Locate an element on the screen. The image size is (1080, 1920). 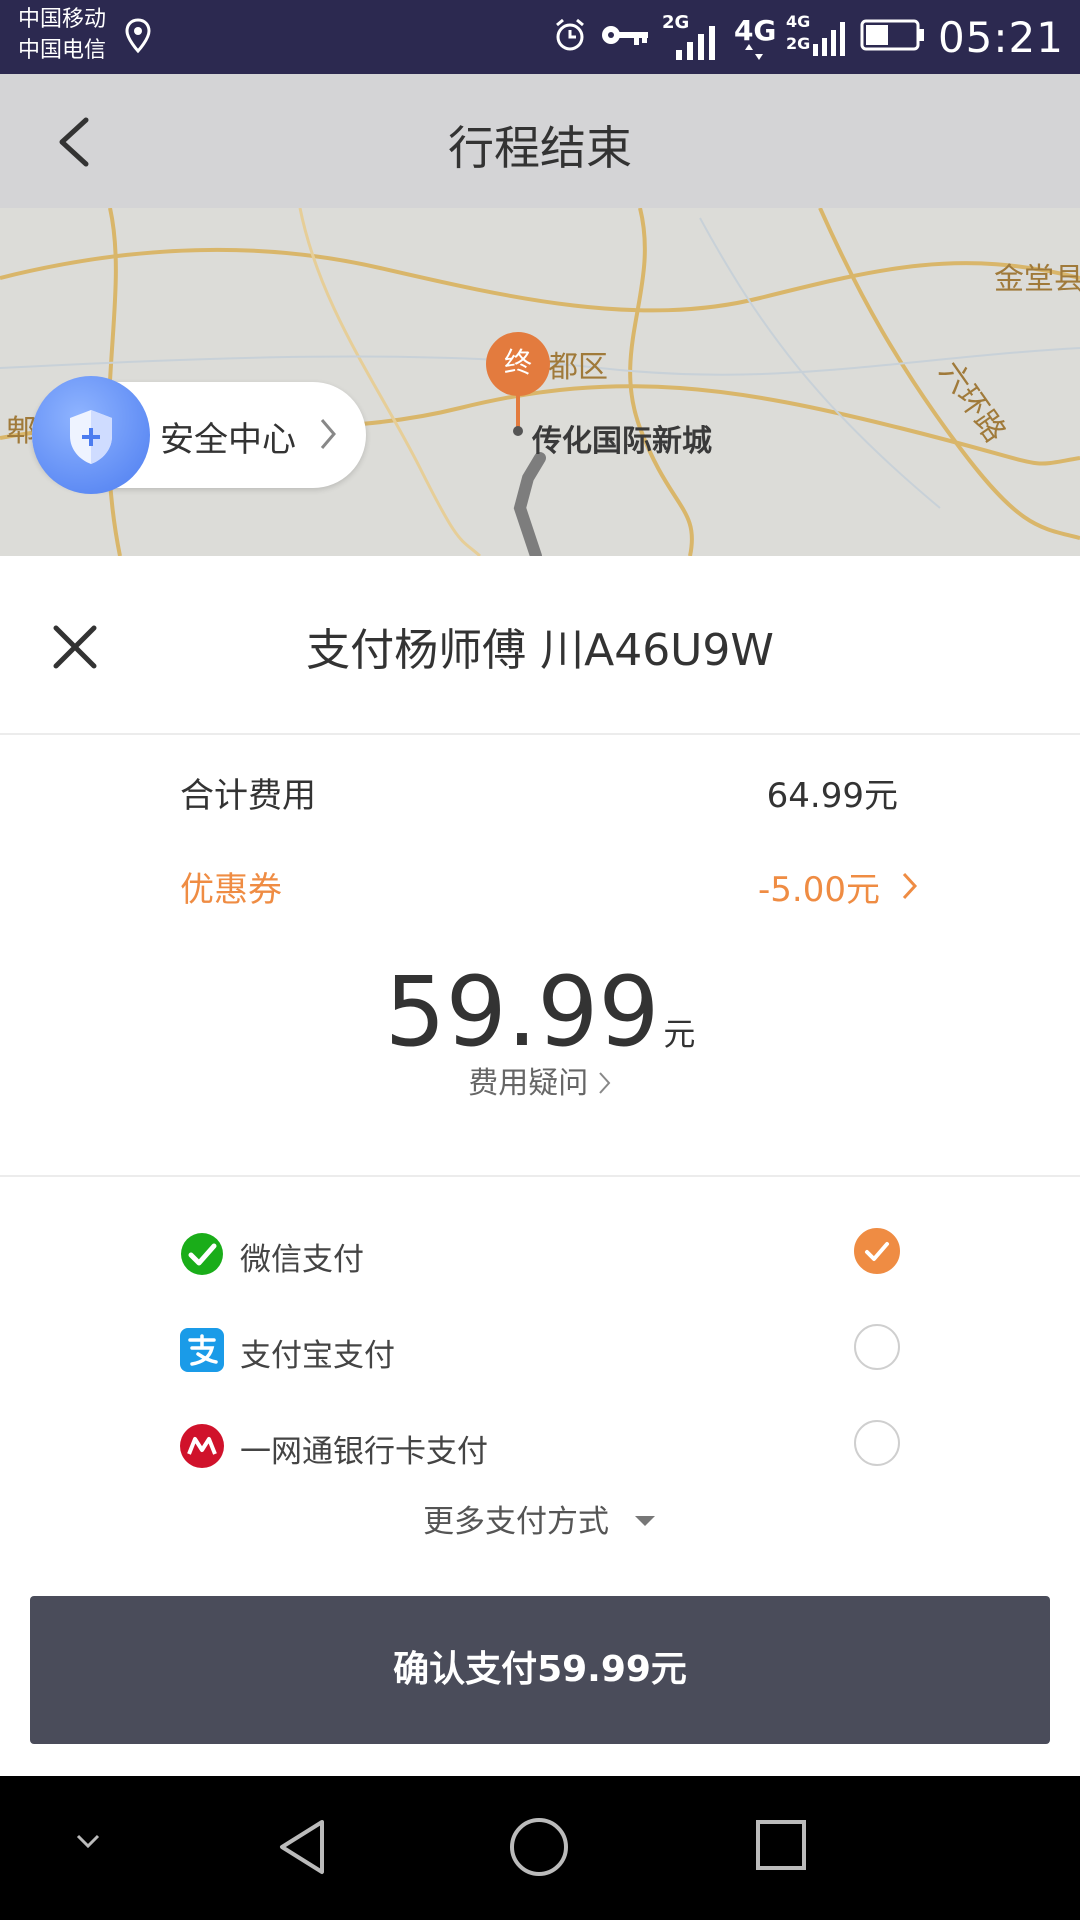
circle-home-icon is located at coordinates (539, 1847).